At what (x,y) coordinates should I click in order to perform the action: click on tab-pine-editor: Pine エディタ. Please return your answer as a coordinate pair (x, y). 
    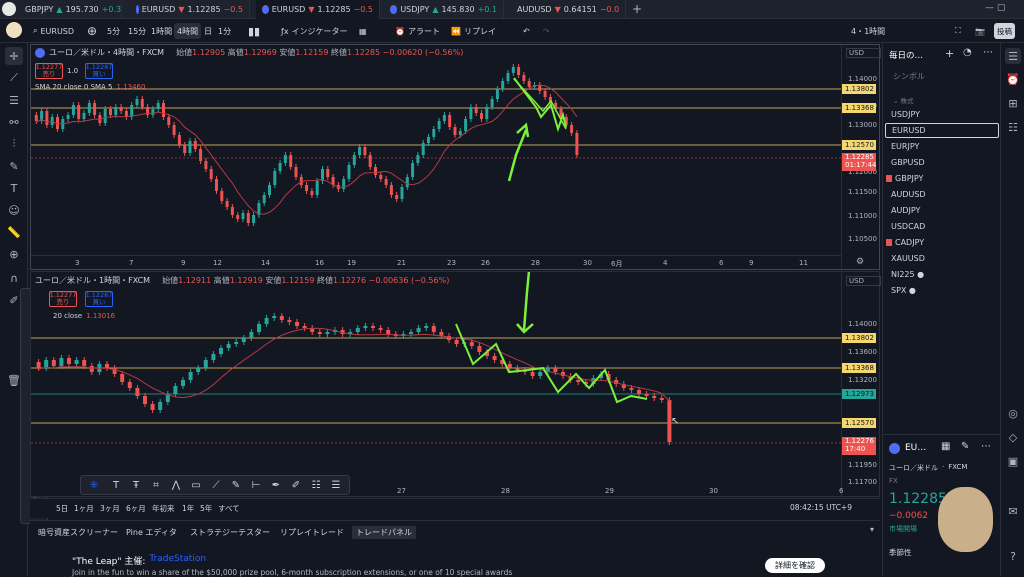
    Looking at the image, I should click on (151, 532).